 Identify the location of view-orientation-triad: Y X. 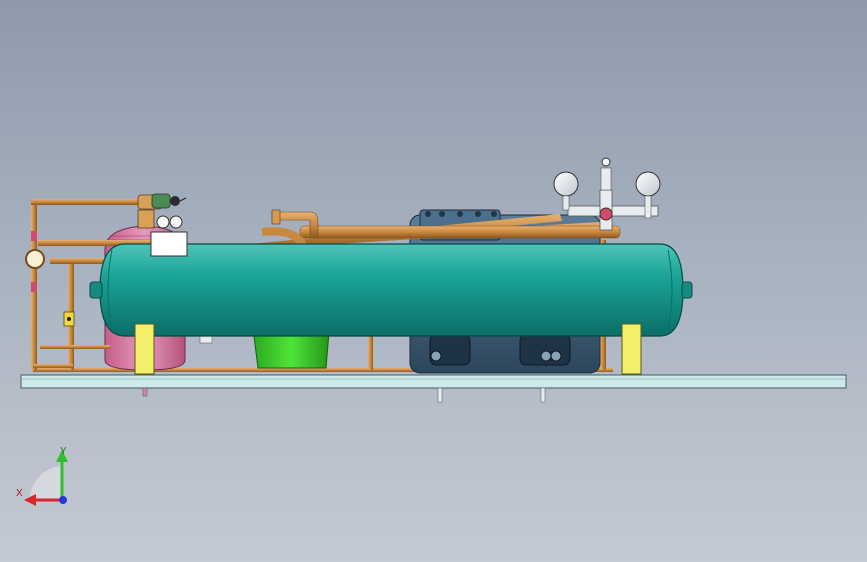
(42, 476).